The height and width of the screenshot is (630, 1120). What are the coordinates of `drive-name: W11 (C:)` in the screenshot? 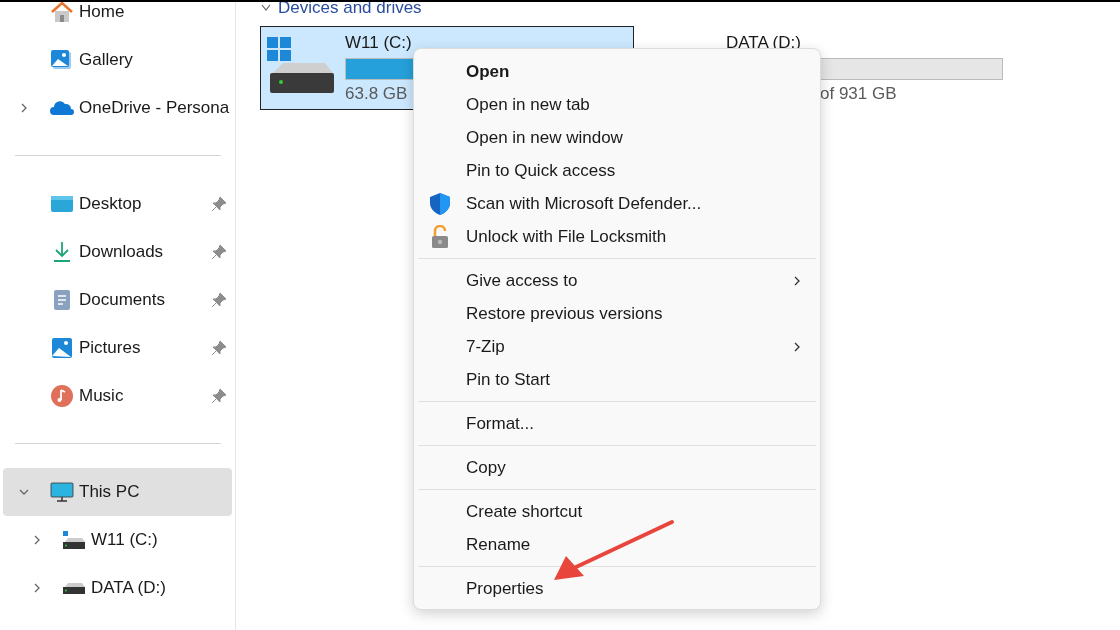 It's located at (379, 43).